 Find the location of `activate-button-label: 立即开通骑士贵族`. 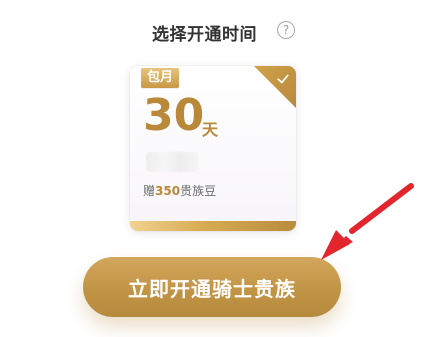

activate-button-label: 立即开通骑士贵族 is located at coordinates (212, 288).